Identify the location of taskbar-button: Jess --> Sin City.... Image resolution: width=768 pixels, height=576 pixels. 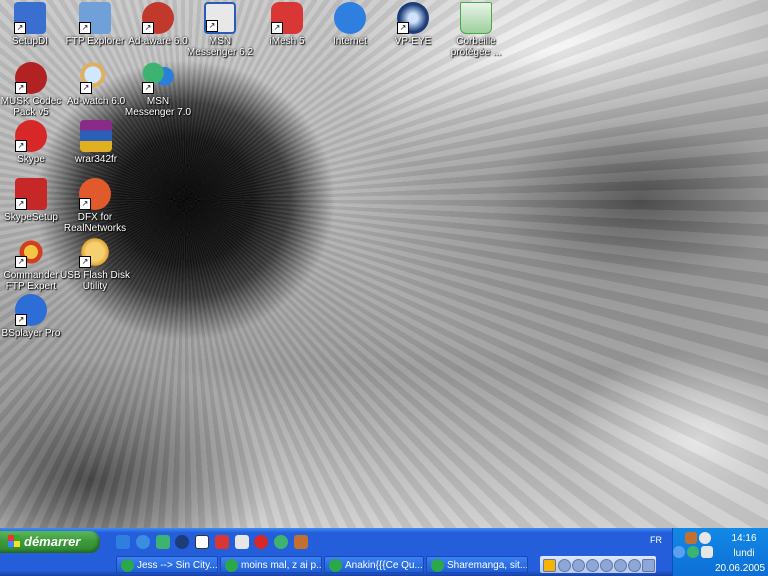
(167, 564).